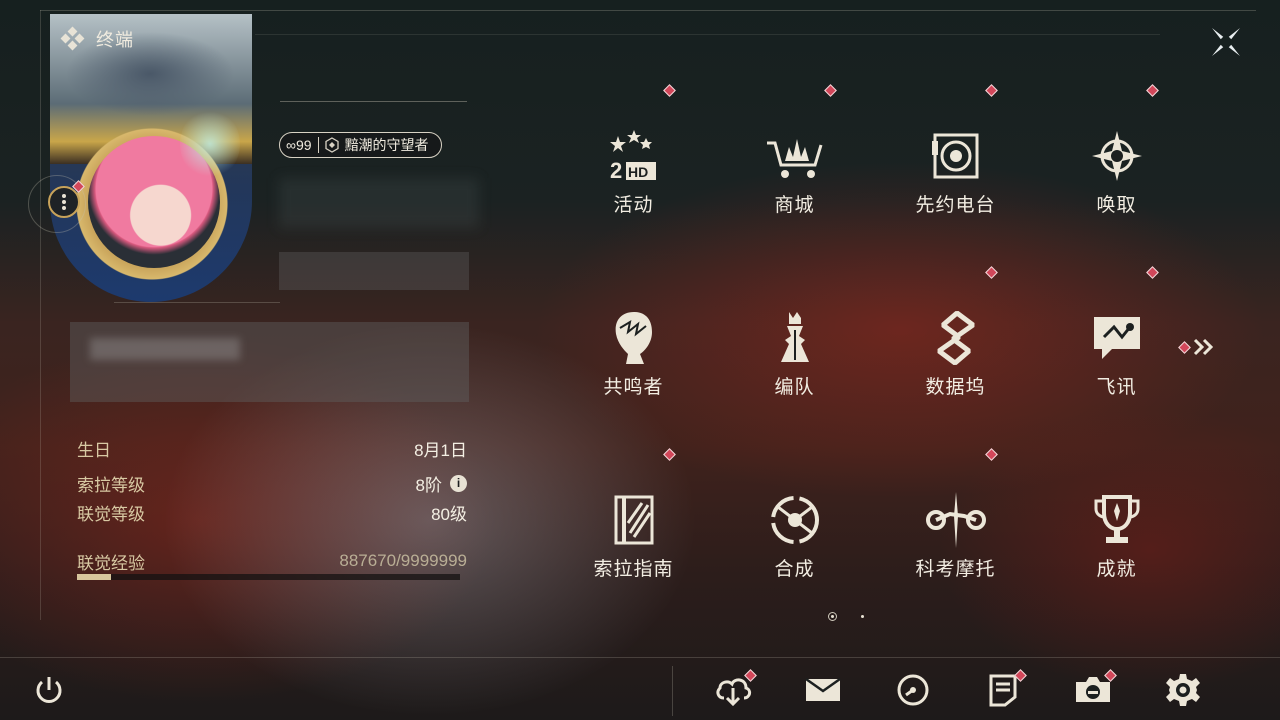  I want to click on menu-tile-achievement: 成就, so click(1116, 542).